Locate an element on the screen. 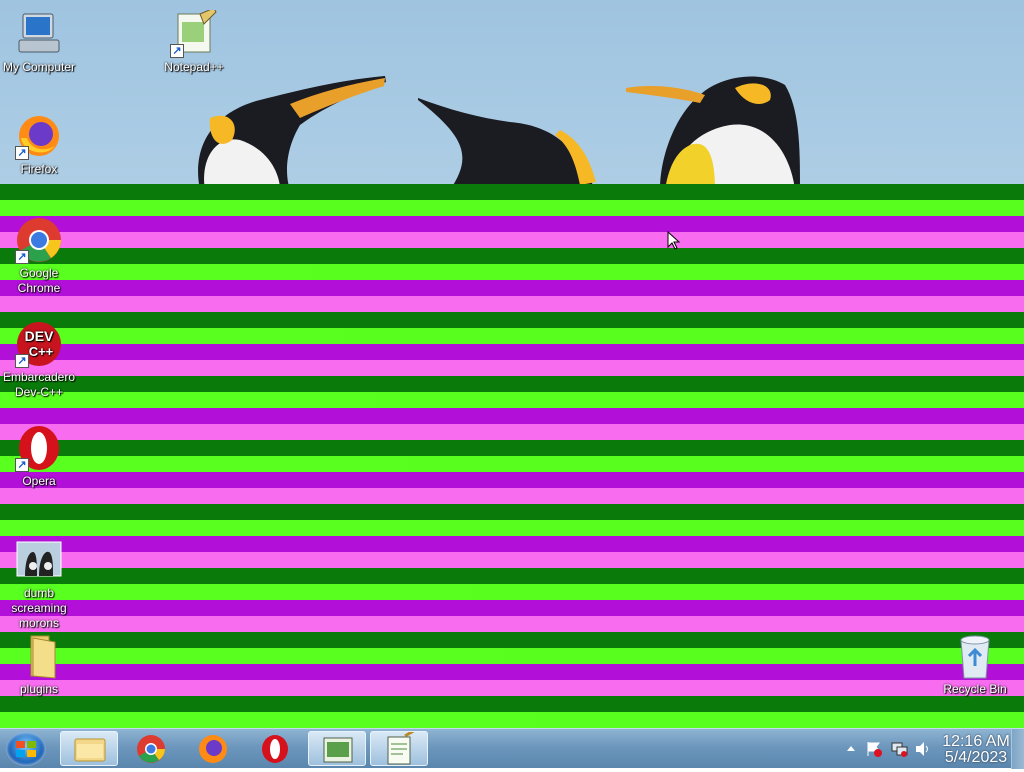 This screenshot has height=772, width=1024. image-file-icon is located at coordinates (39, 560).